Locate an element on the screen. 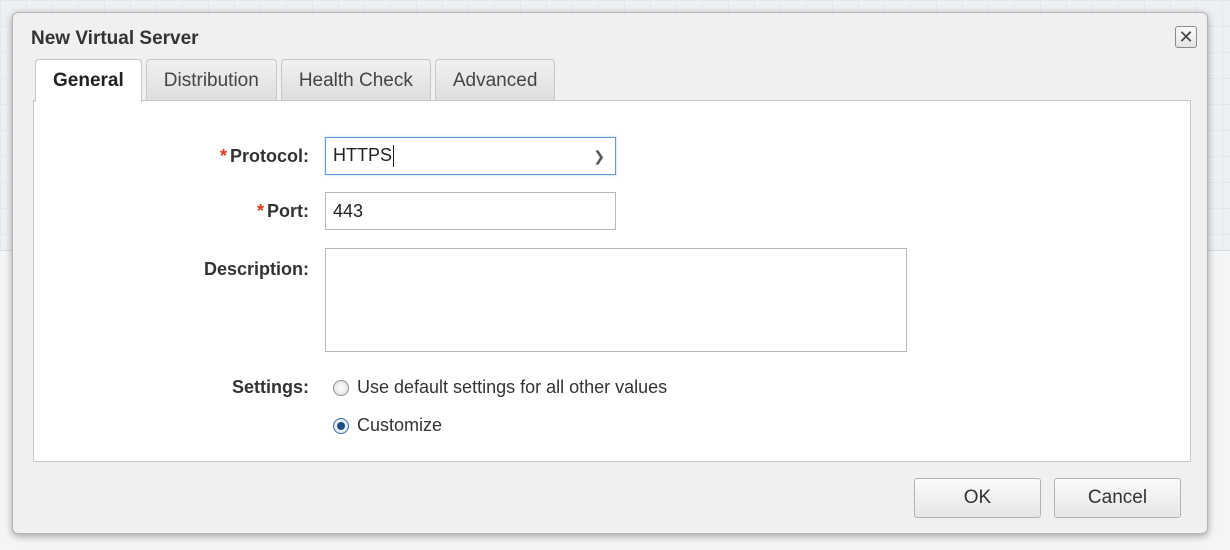 This screenshot has height=550, width=1230. ok-button: OK is located at coordinates (977, 498).